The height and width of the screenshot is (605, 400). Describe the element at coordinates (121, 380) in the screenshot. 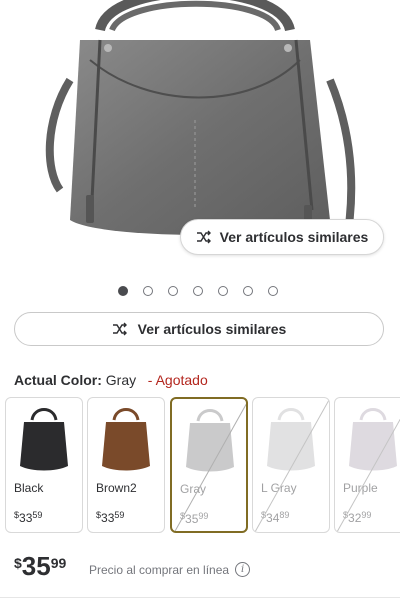

I see `current-color-value: Gray` at that location.